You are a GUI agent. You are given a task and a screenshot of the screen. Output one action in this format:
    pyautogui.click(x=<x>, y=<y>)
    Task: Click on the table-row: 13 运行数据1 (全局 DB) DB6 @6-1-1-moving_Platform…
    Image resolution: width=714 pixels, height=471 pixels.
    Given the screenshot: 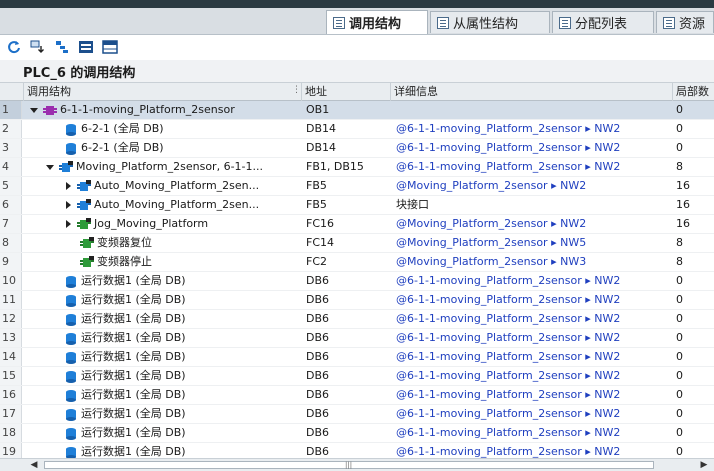 What is the action you would take?
    pyautogui.click(x=357, y=338)
    